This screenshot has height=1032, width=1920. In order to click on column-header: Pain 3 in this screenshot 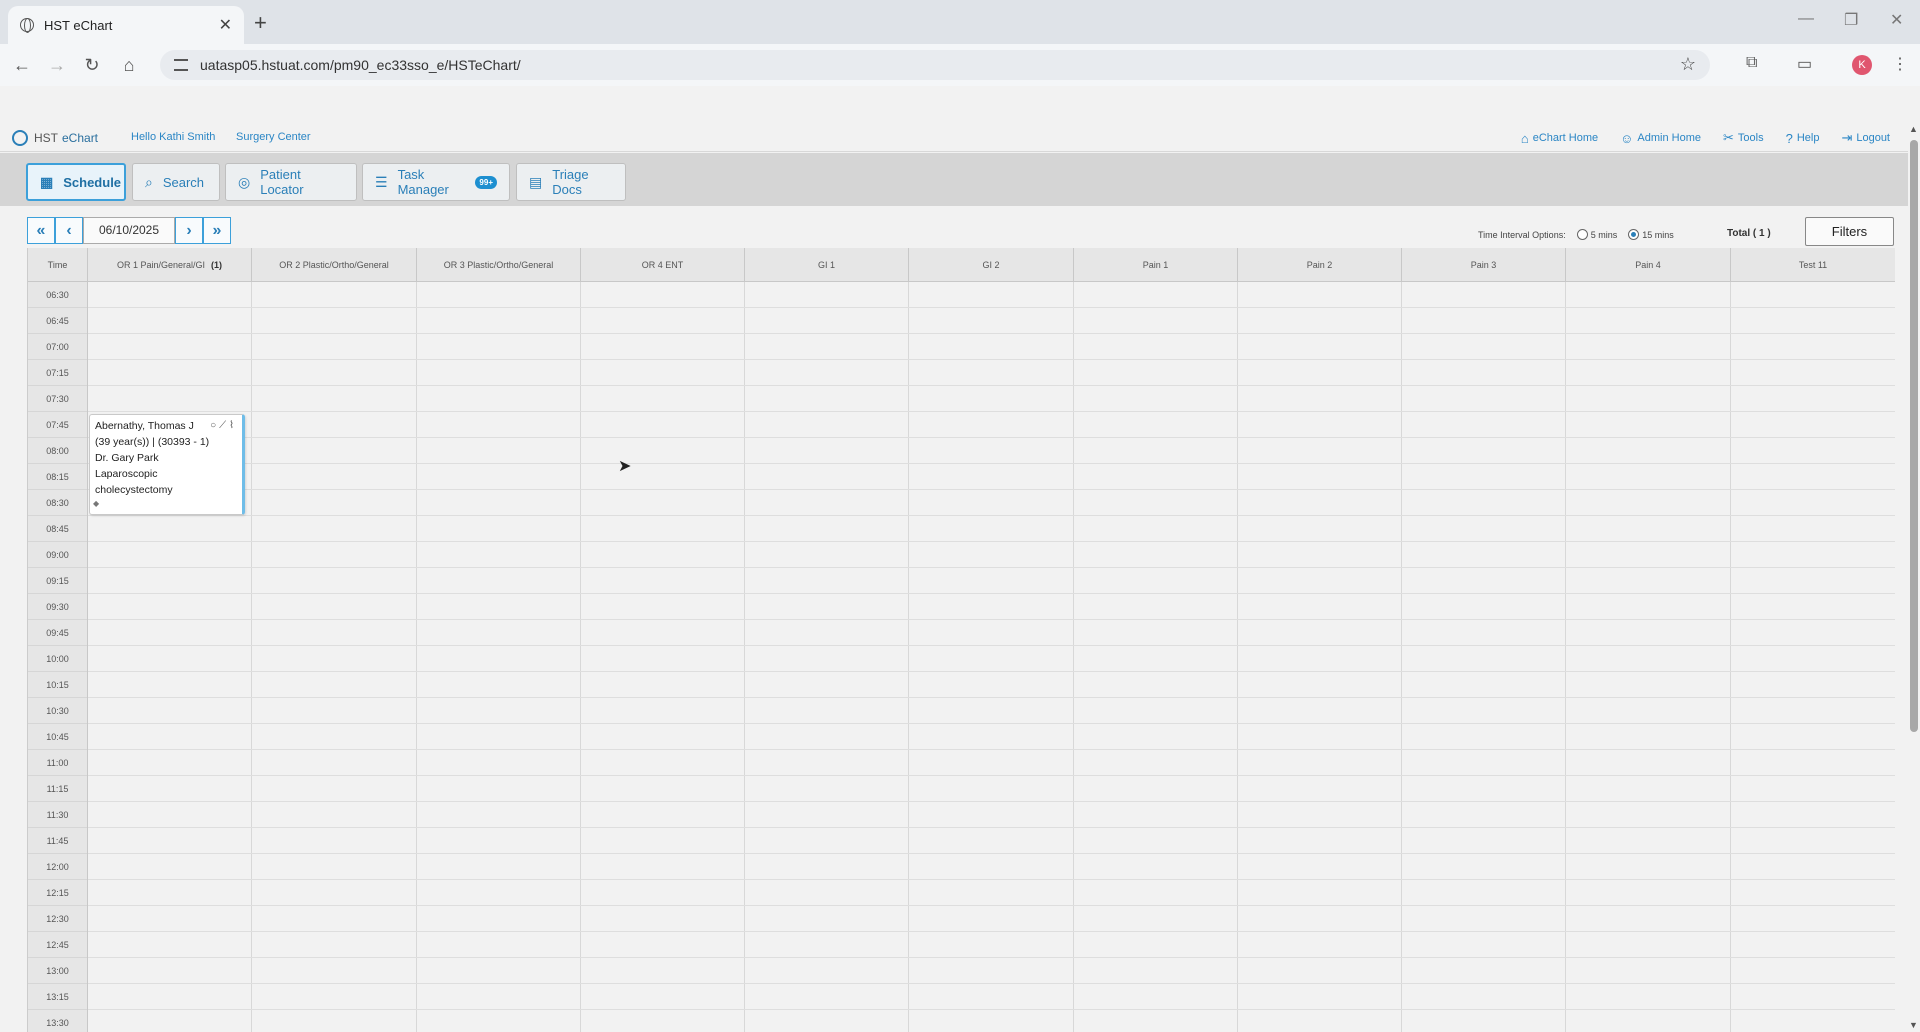, I will do `click(1484, 265)`.